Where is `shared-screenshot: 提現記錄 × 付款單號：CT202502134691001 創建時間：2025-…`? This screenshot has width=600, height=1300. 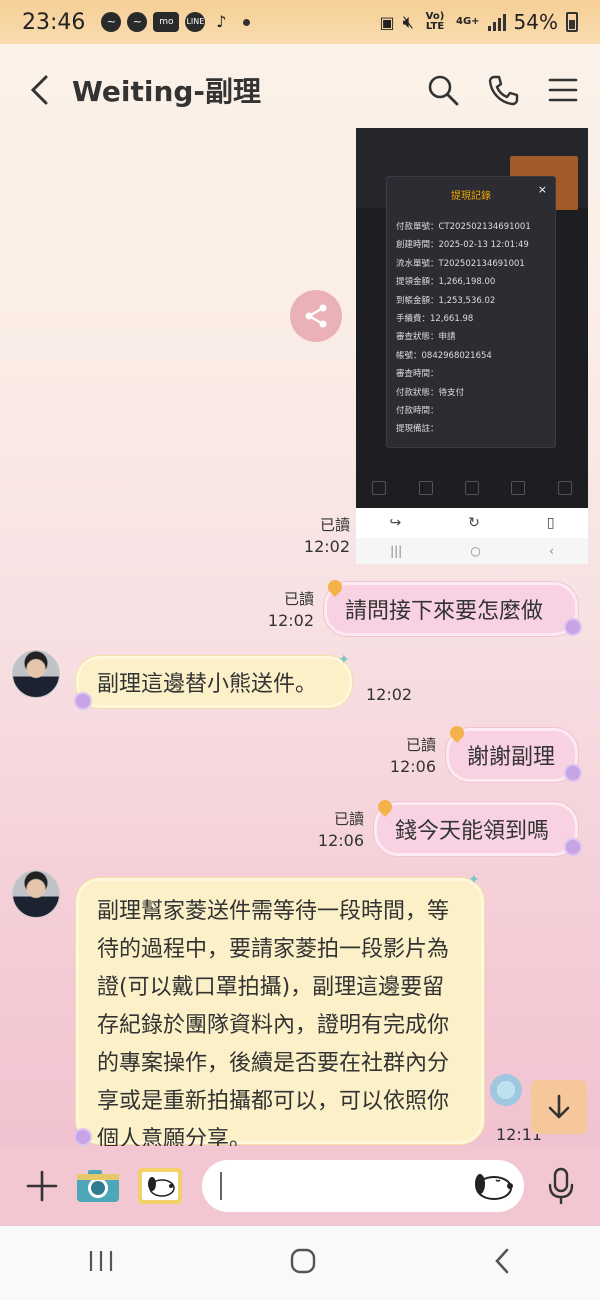
shared-screenshot: 提現記錄 × 付款單號：CT202502134691001 創建時間：2025-… is located at coordinates (472, 346).